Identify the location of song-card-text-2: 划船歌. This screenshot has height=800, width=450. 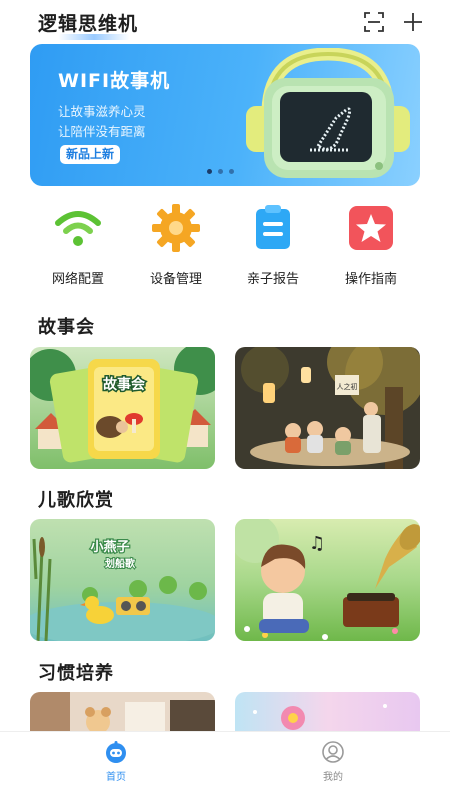
(120, 563).